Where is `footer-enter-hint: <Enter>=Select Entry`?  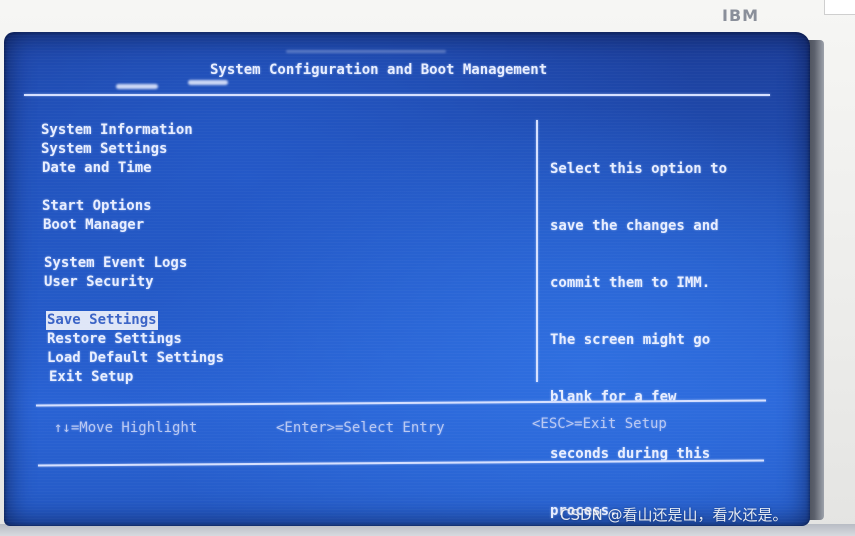
footer-enter-hint: <Enter>=Select Entry is located at coordinates (360, 428).